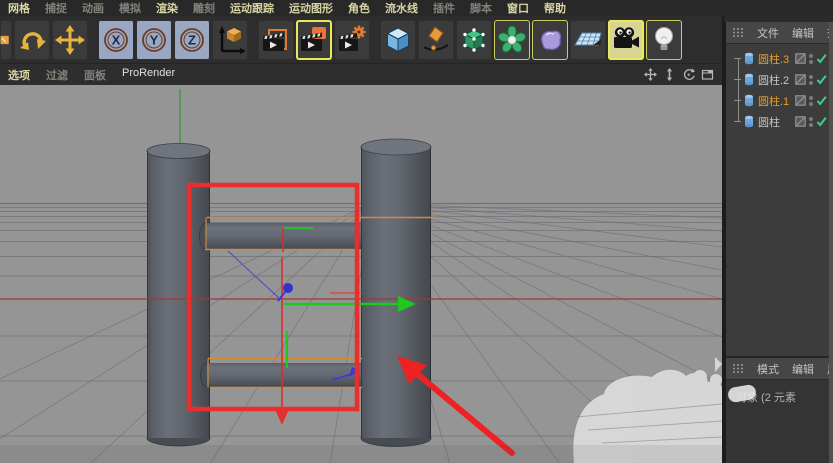  I want to click on viewport-menu-item-4: ProRender, so click(148, 75).